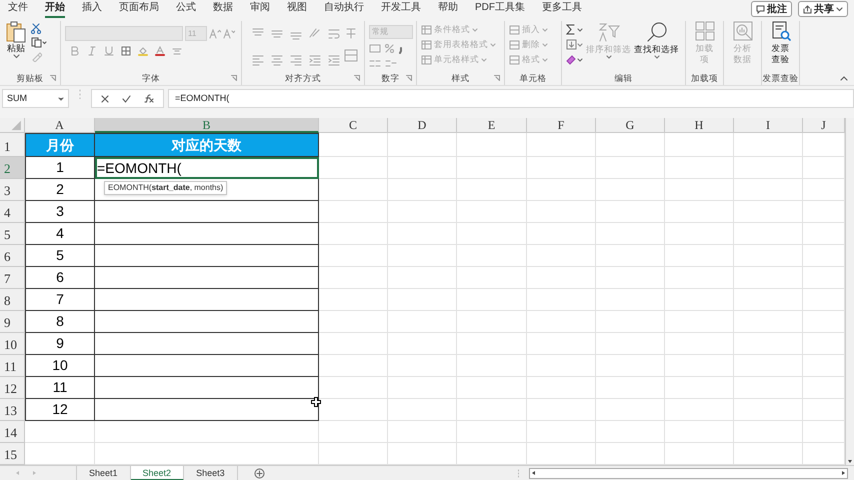 The width and height of the screenshot is (854, 480). Describe the element at coordinates (334, 33) in the screenshot. I see `wrap-text-icon` at that location.